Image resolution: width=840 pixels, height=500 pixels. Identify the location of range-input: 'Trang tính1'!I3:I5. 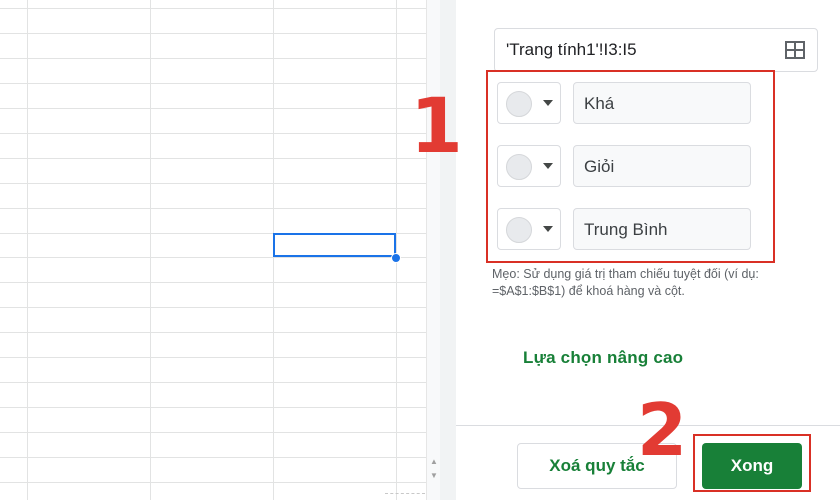
(656, 50).